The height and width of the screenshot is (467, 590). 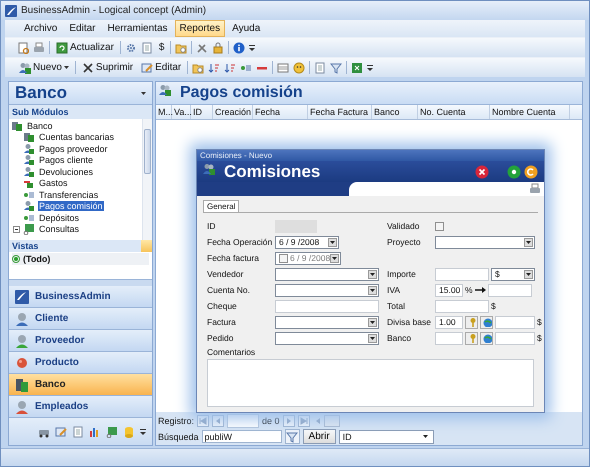 What do you see at coordinates (80, 259) in the screenshot?
I see `view-item: (Todo)` at bounding box center [80, 259].